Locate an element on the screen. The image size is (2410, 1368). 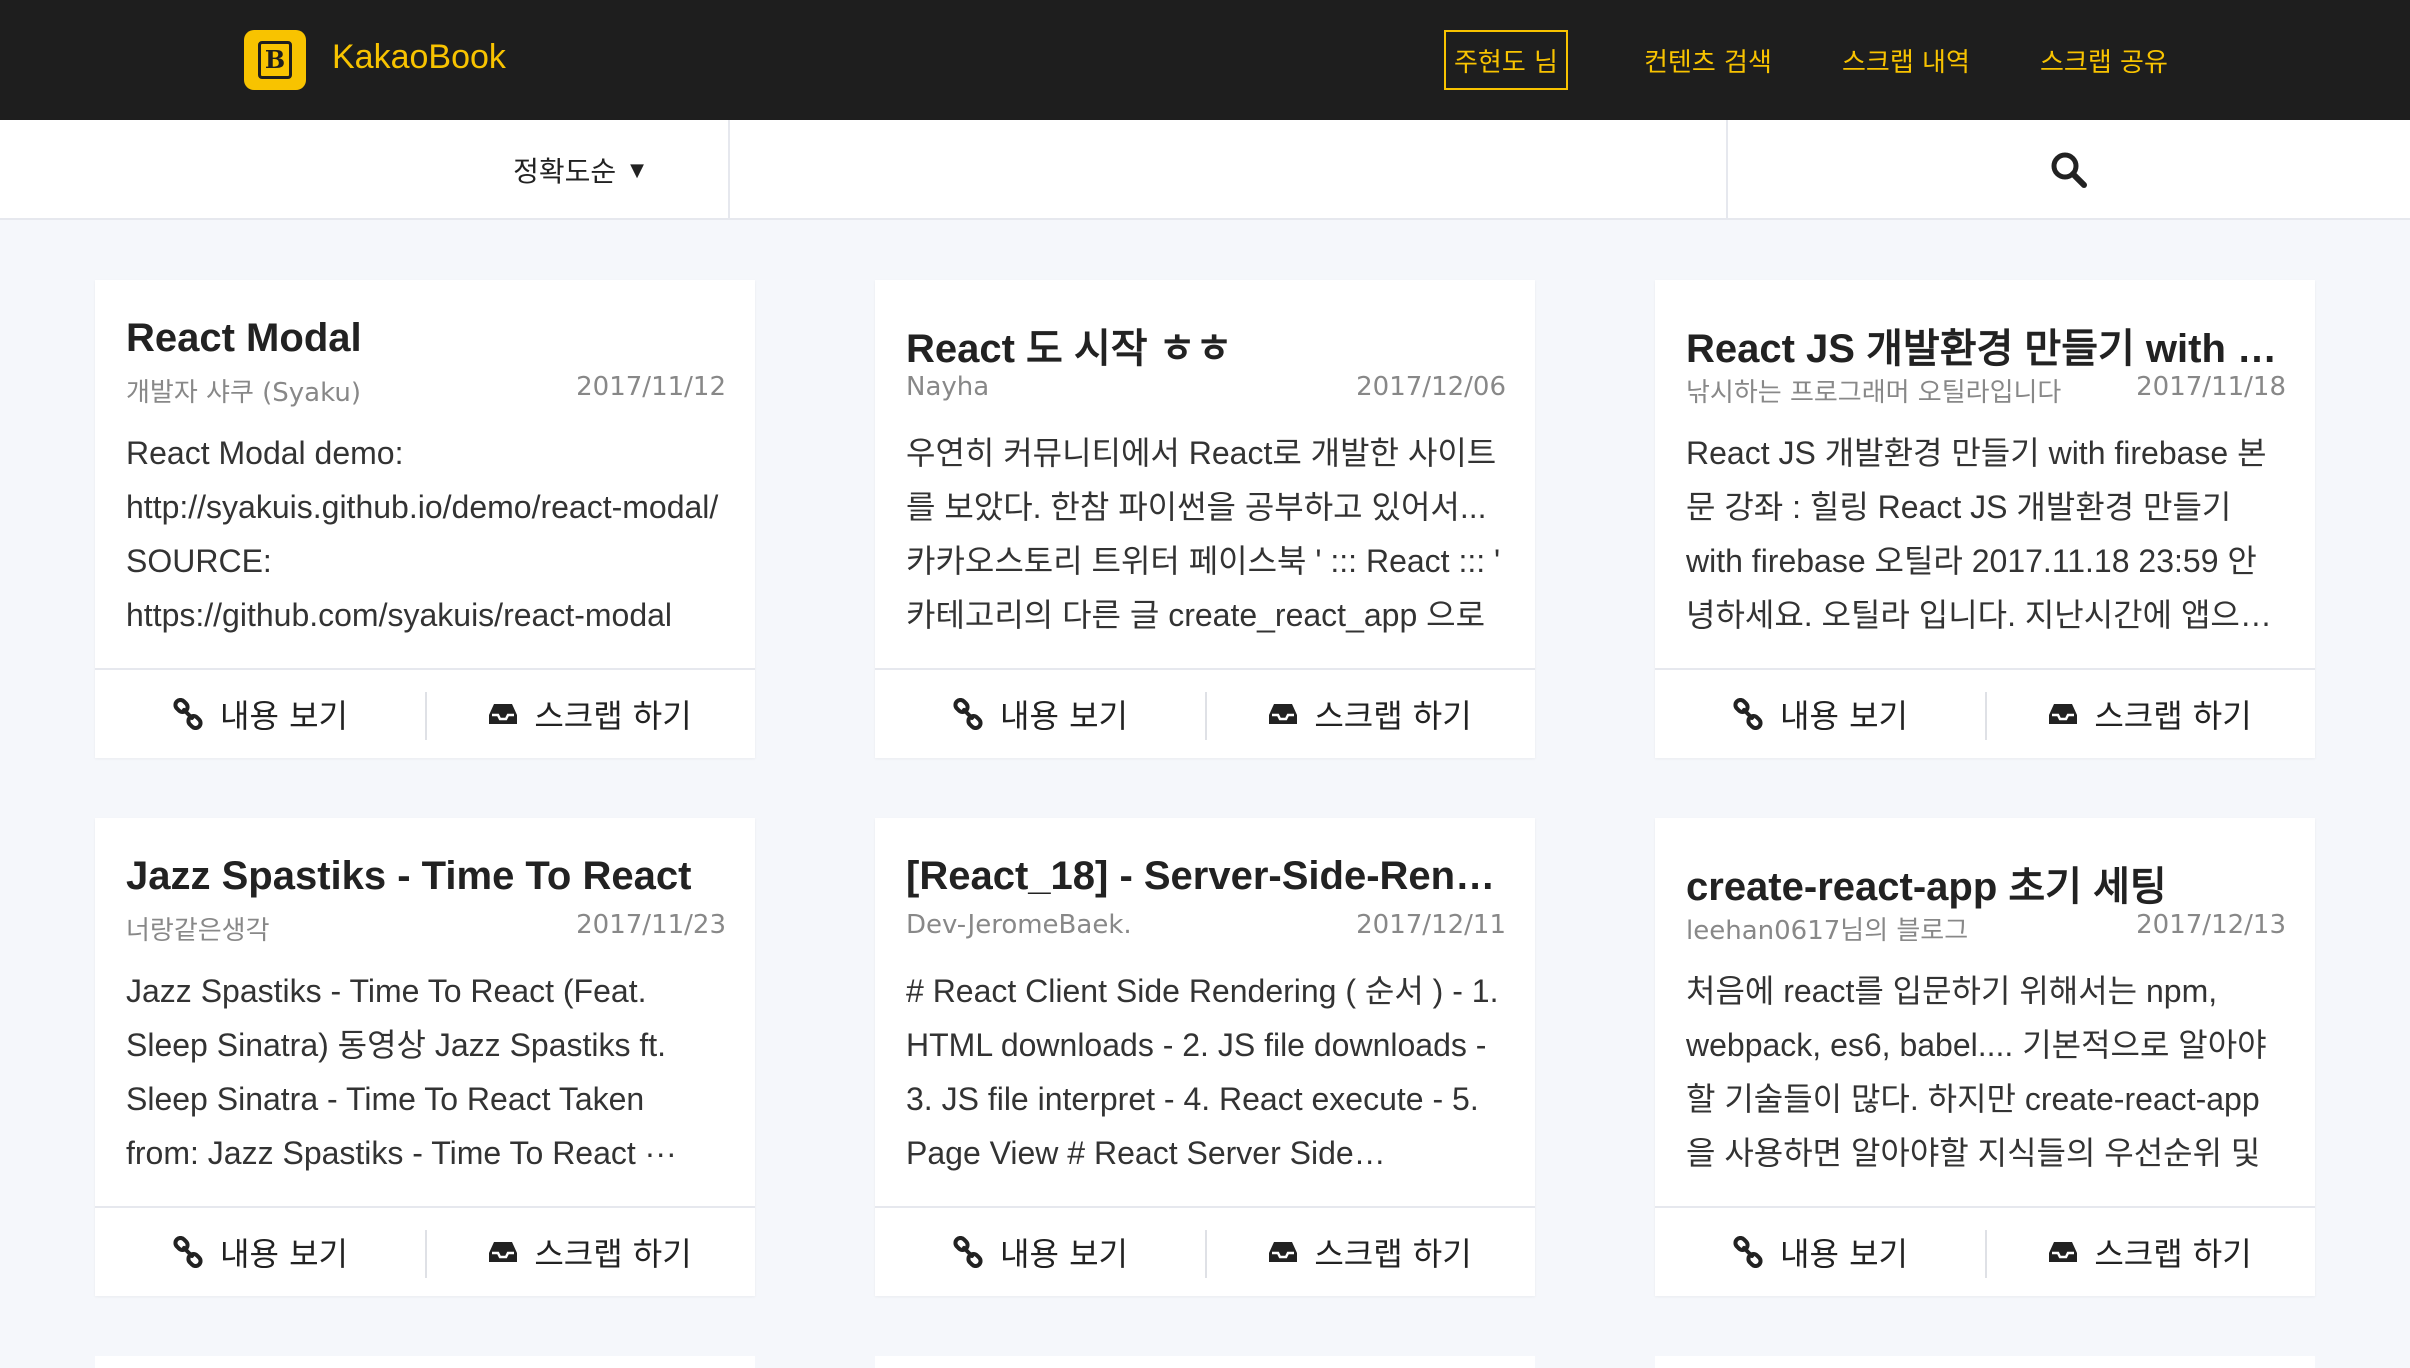
card-author: Dev-JeromeBaek. is located at coordinates (1019, 925).